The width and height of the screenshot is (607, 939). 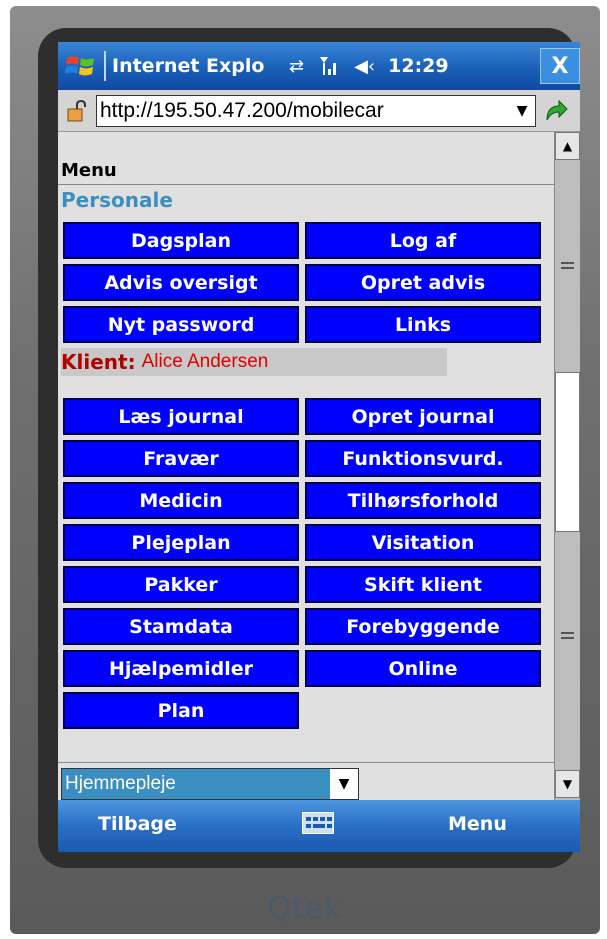 I want to click on url-input: http://195.50.47.200/mobilecar ▼, so click(x=316, y=110).